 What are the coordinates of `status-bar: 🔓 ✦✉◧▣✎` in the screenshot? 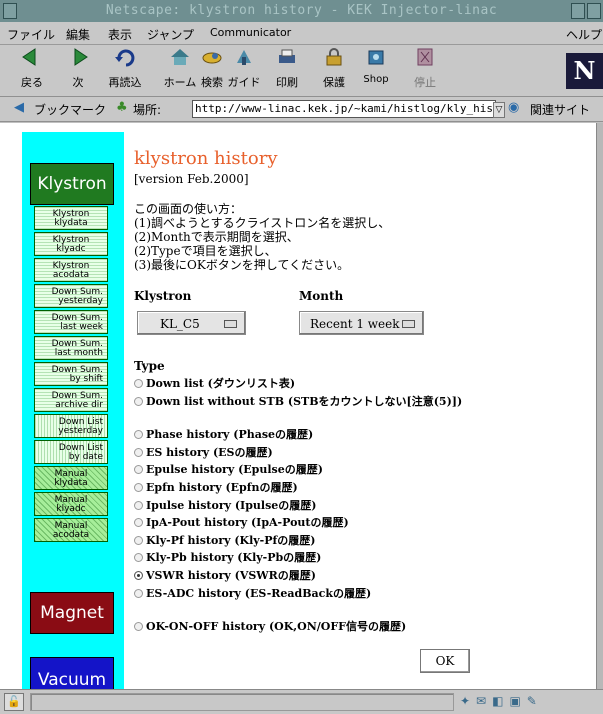 It's located at (301, 701).